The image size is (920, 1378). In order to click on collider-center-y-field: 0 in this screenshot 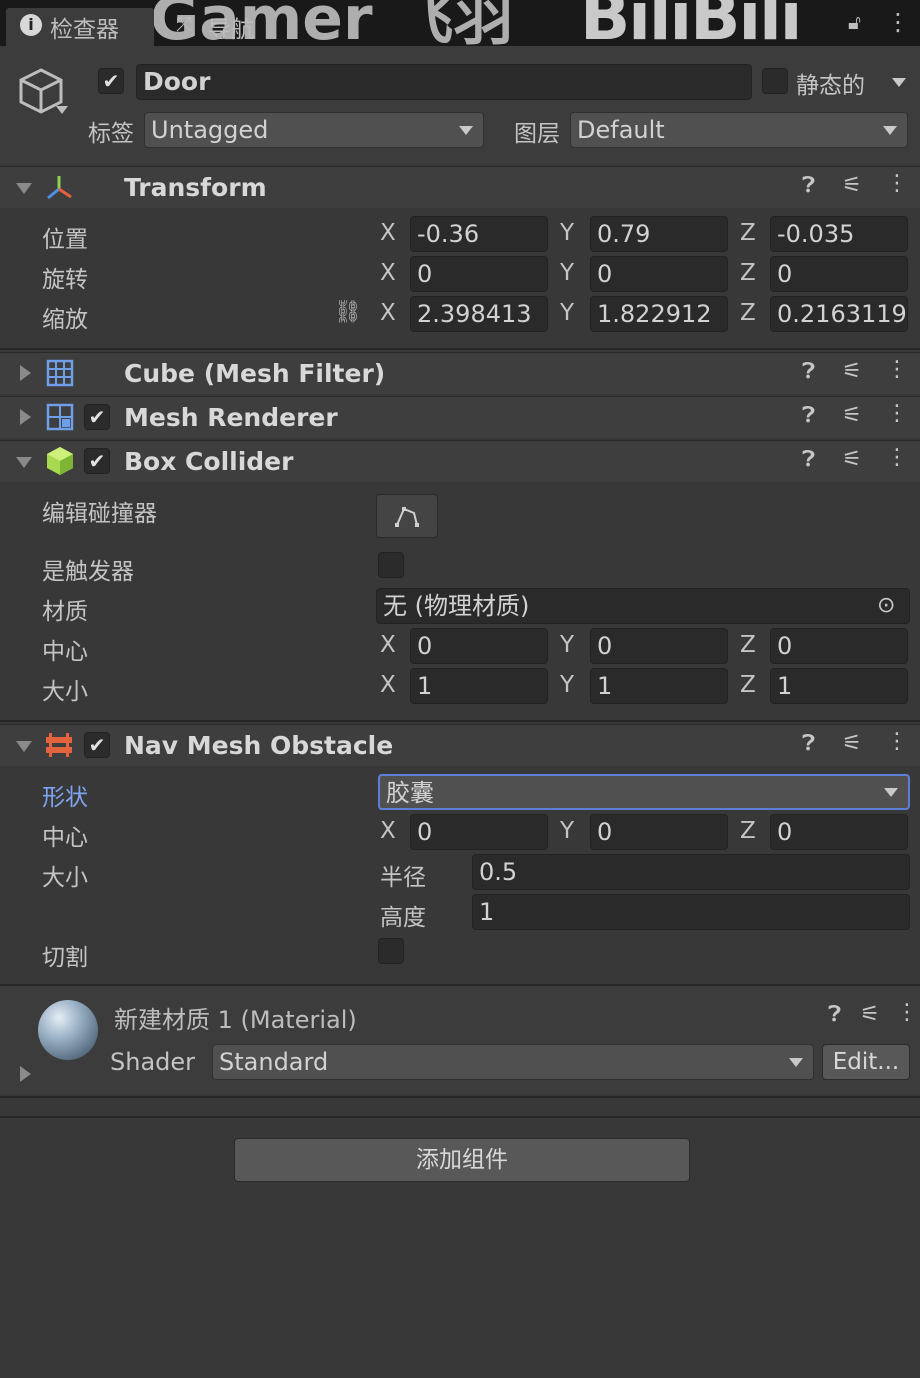, I will do `click(659, 646)`.